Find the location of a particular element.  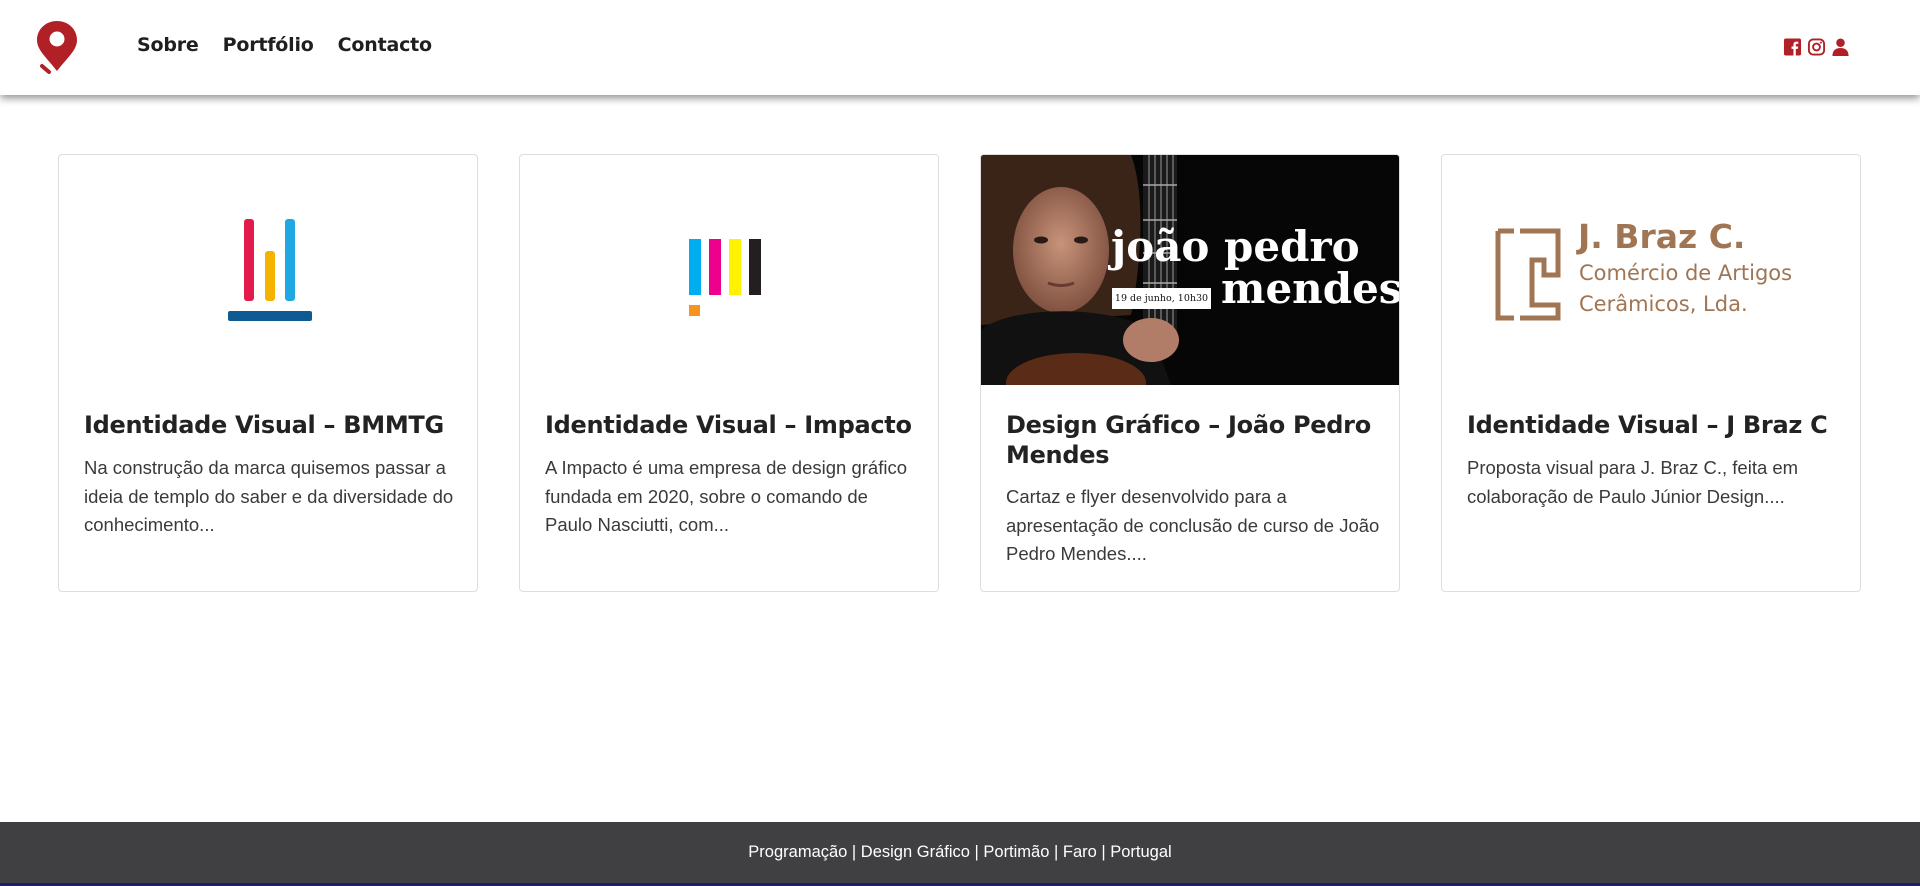

card-title: Identidade Visual – J Braz C is located at coordinates (1652, 425).